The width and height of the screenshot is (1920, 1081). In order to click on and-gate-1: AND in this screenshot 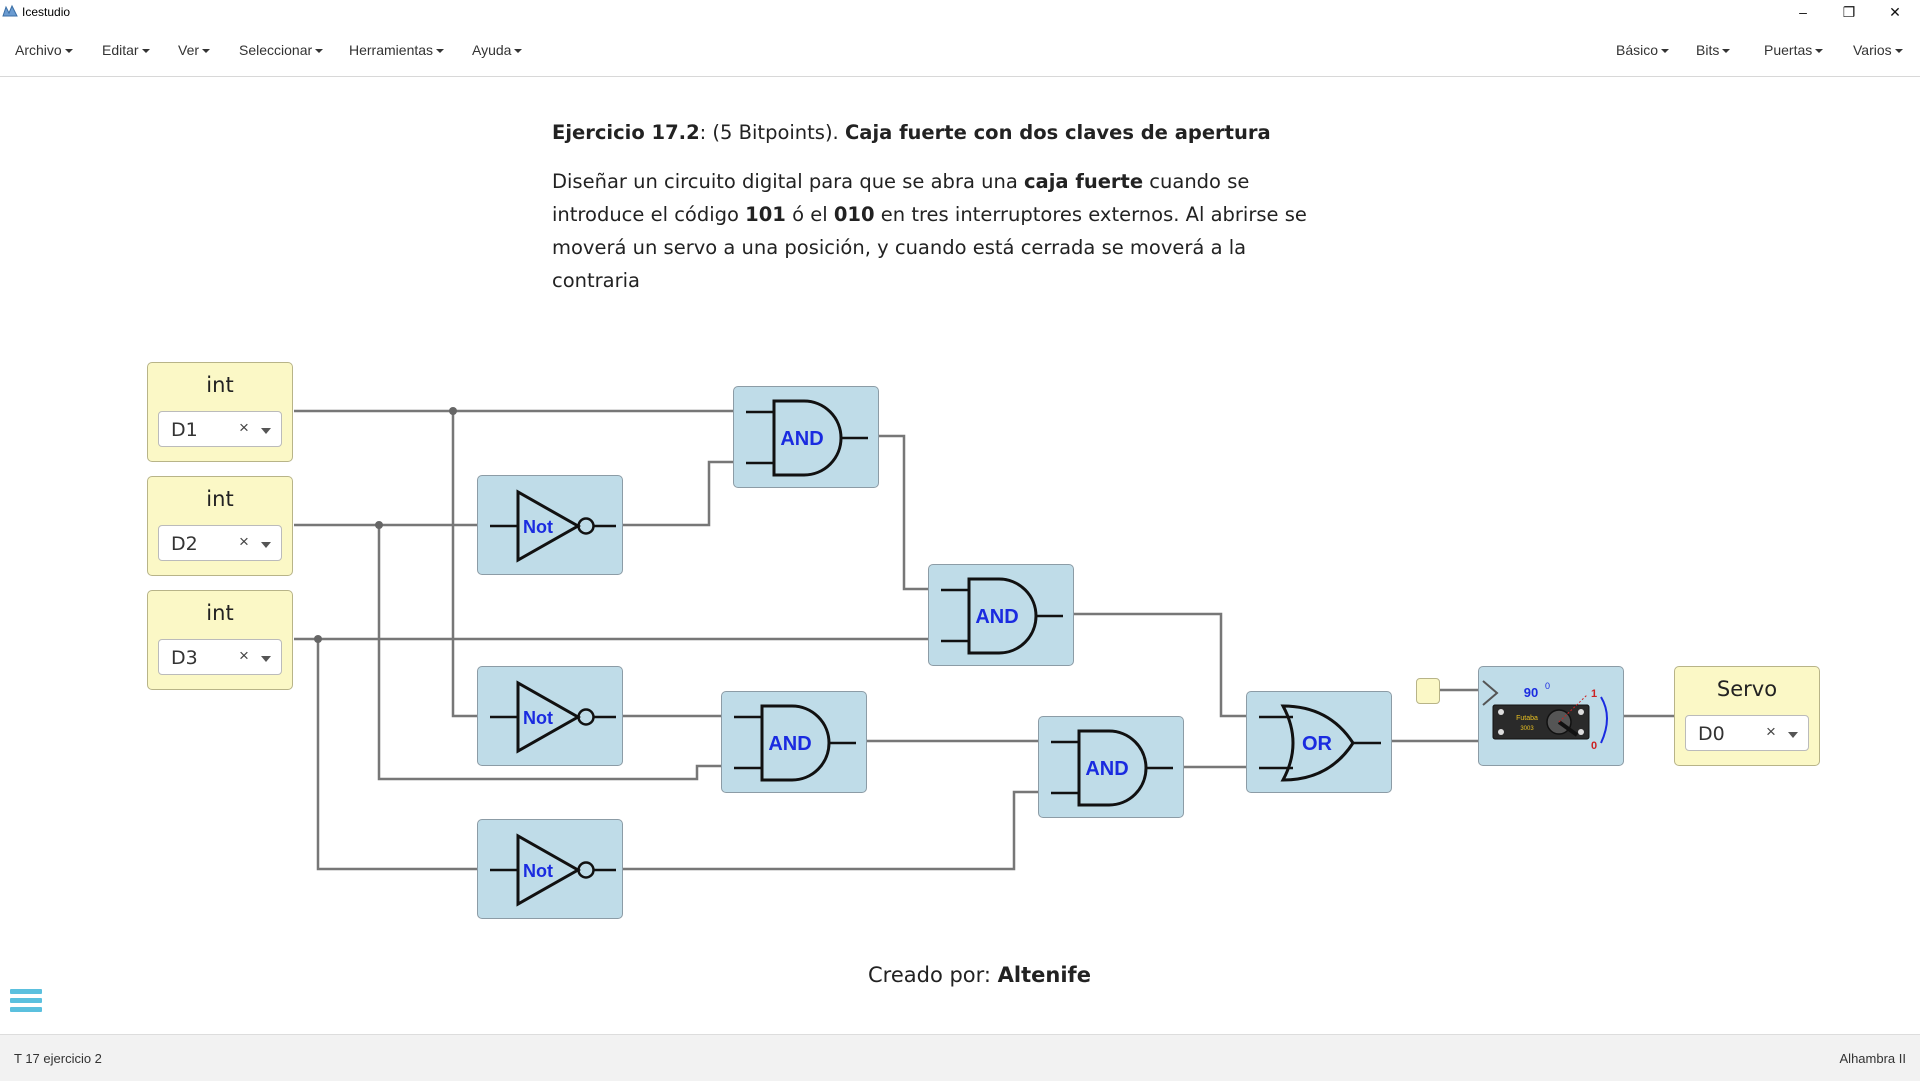, I will do `click(806, 437)`.